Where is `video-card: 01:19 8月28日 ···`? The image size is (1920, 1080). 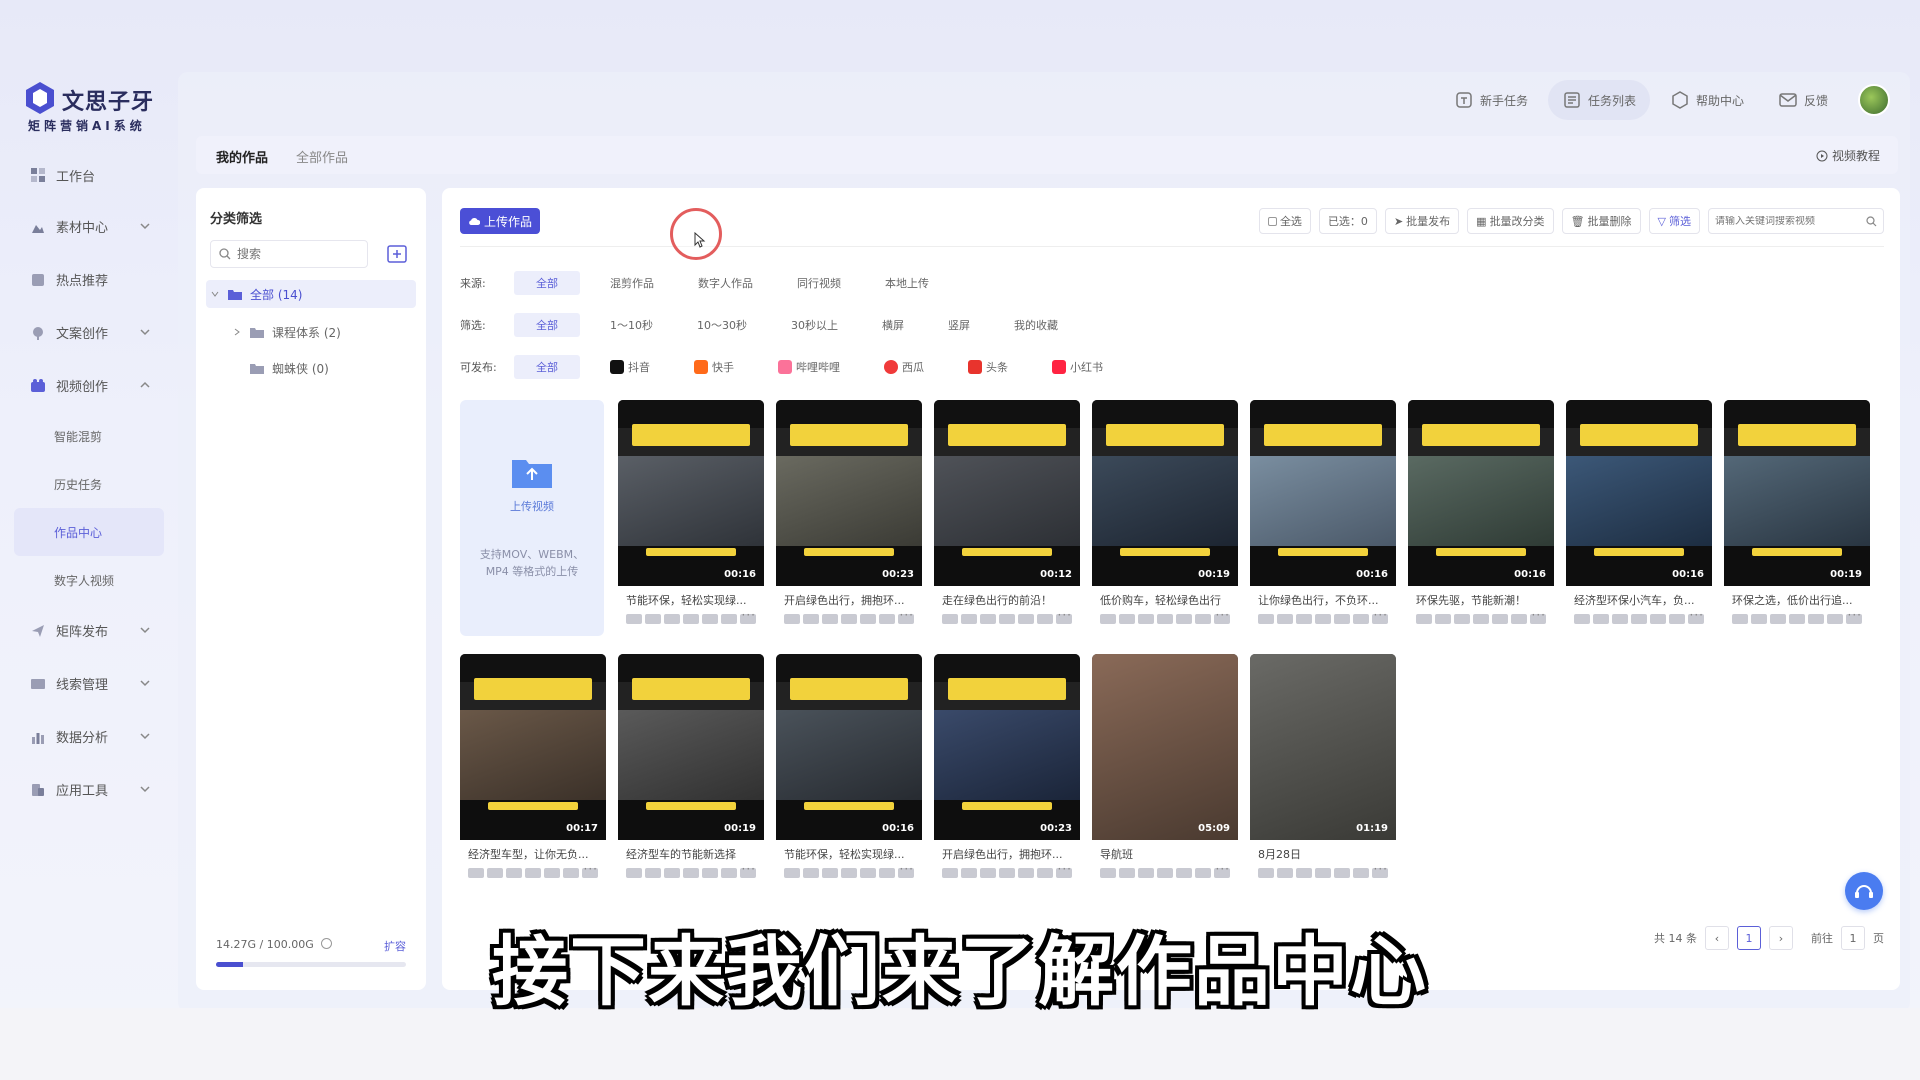
video-card: 01:19 8月28日 ··· is located at coordinates (1323, 772).